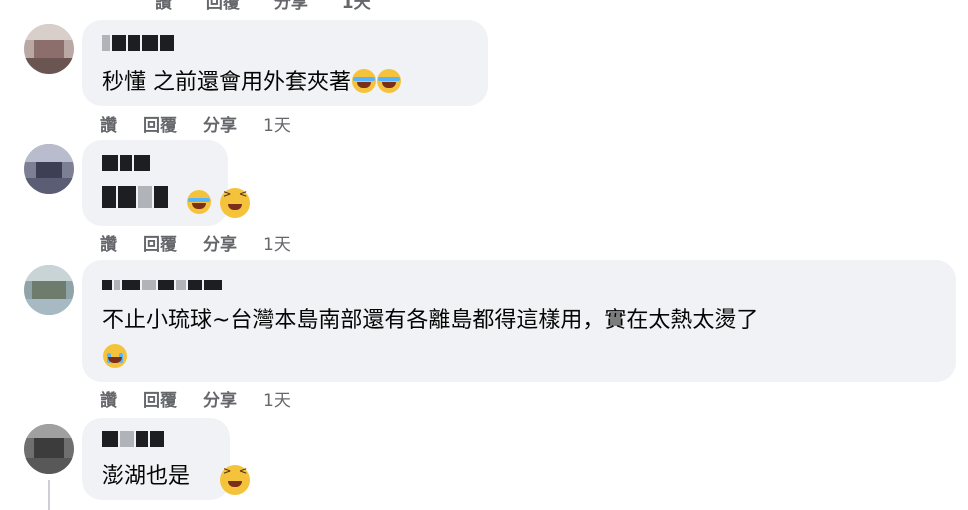  What do you see at coordinates (49, 495) in the screenshot?
I see `thread-line` at bounding box center [49, 495].